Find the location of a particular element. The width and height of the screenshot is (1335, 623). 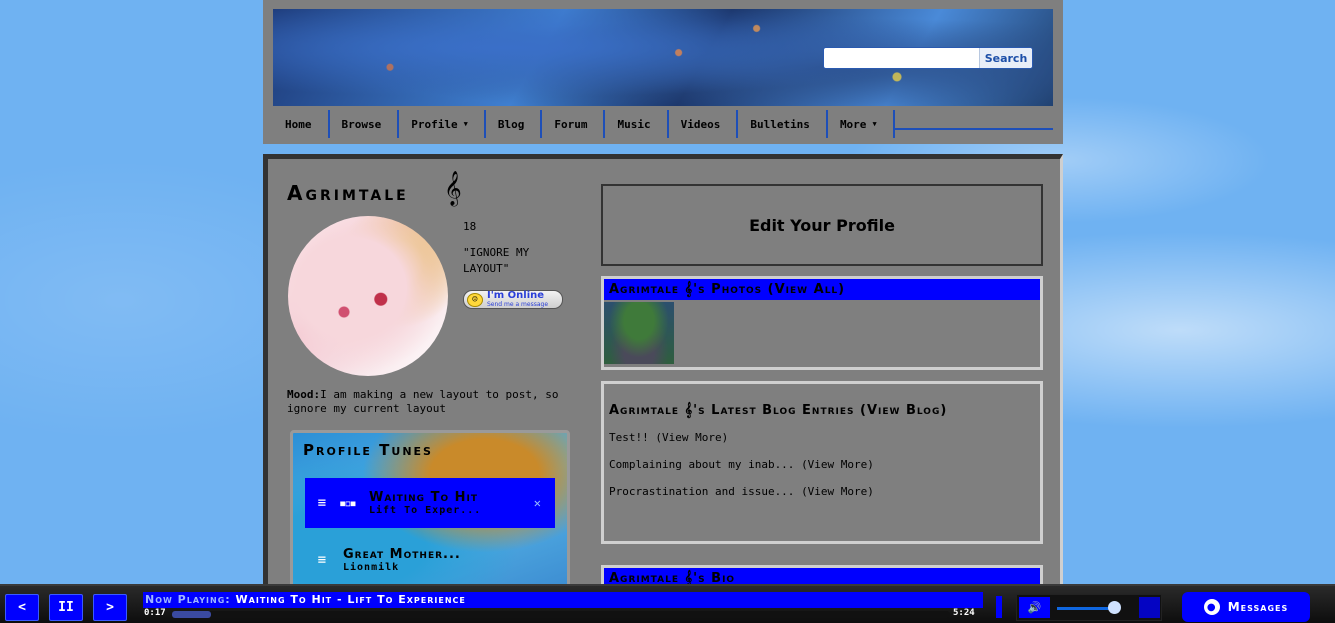

track-title: Waiting To Hit is located at coordinates (423, 497).